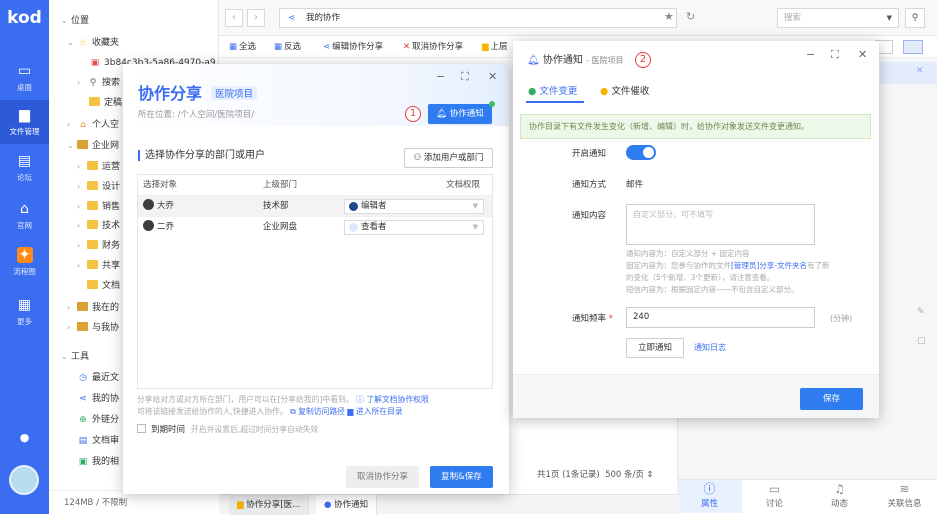 This screenshot has width=937, height=515. I want to click on section-label: 选择协作分享的部门或用户, so click(201, 155).